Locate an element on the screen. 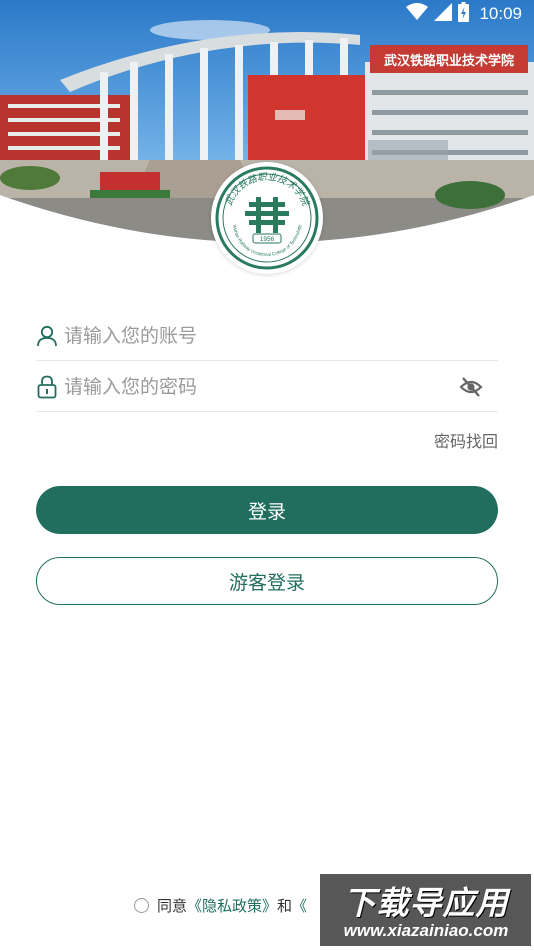  cellular-signal-icon is located at coordinates (443, 14).